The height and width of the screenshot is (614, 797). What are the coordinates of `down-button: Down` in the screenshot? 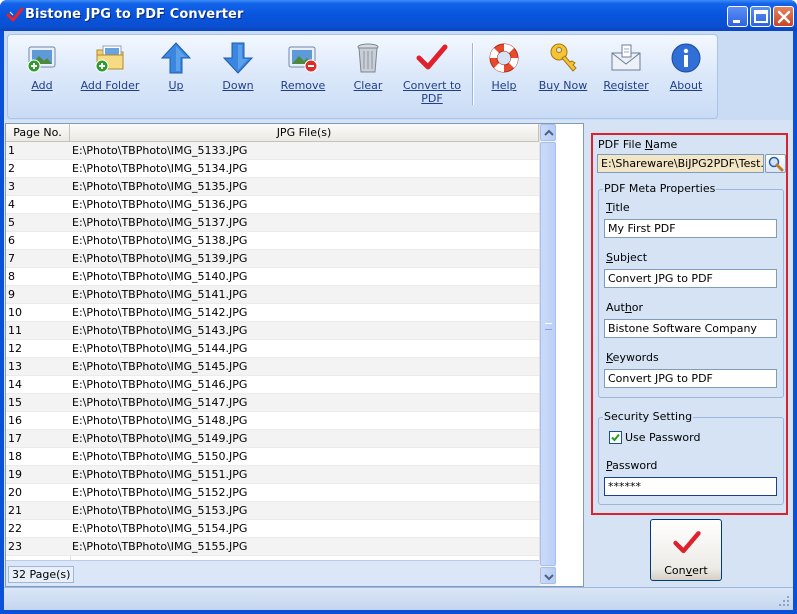 It's located at (238, 75).